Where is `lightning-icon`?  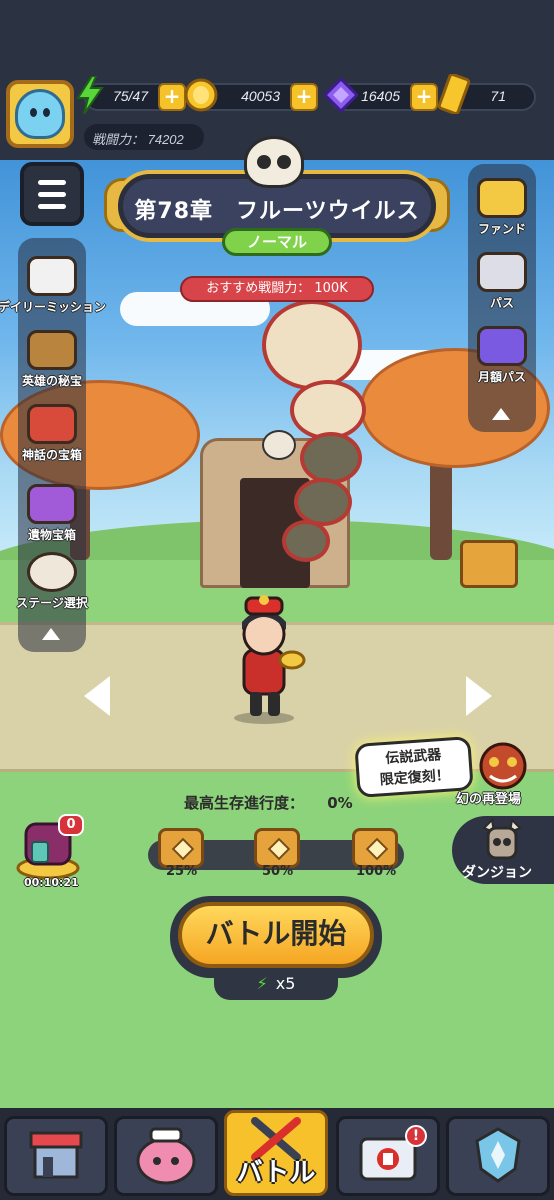 lightning-icon is located at coordinates (90, 95).